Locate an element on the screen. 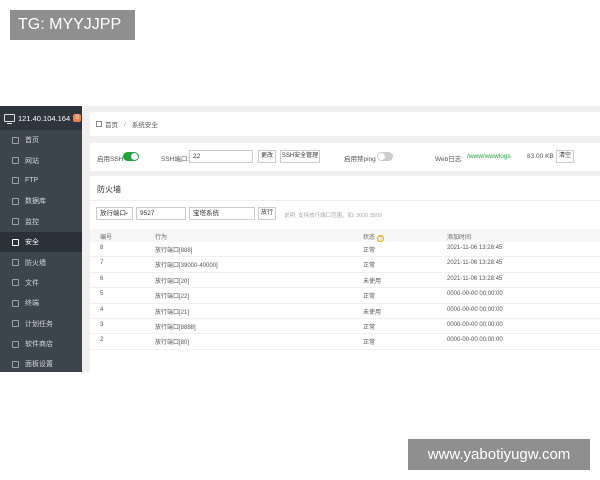  table-row: 2 放行端口[80] 正常 0000-00-00 00:00:00 is located at coordinates (345, 342).